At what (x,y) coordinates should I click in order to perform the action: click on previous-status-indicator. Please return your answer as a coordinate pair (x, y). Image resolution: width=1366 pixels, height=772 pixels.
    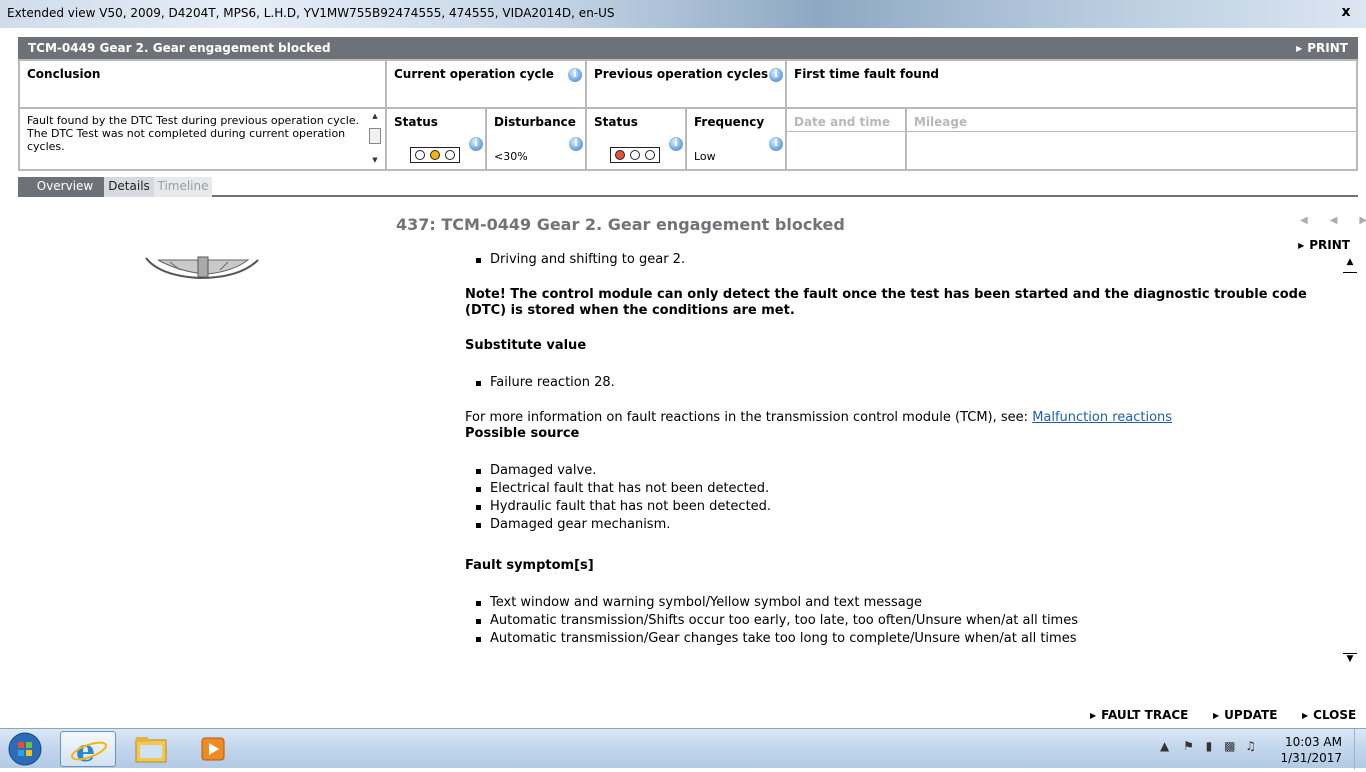
    Looking at the image, I should click on (635, 155).